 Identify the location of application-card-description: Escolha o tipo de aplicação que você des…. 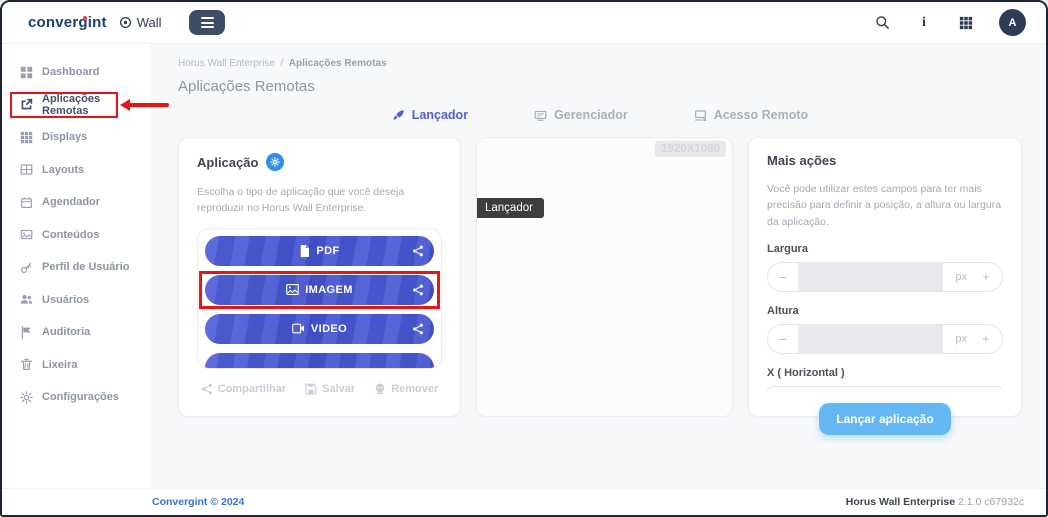
(301, 200).